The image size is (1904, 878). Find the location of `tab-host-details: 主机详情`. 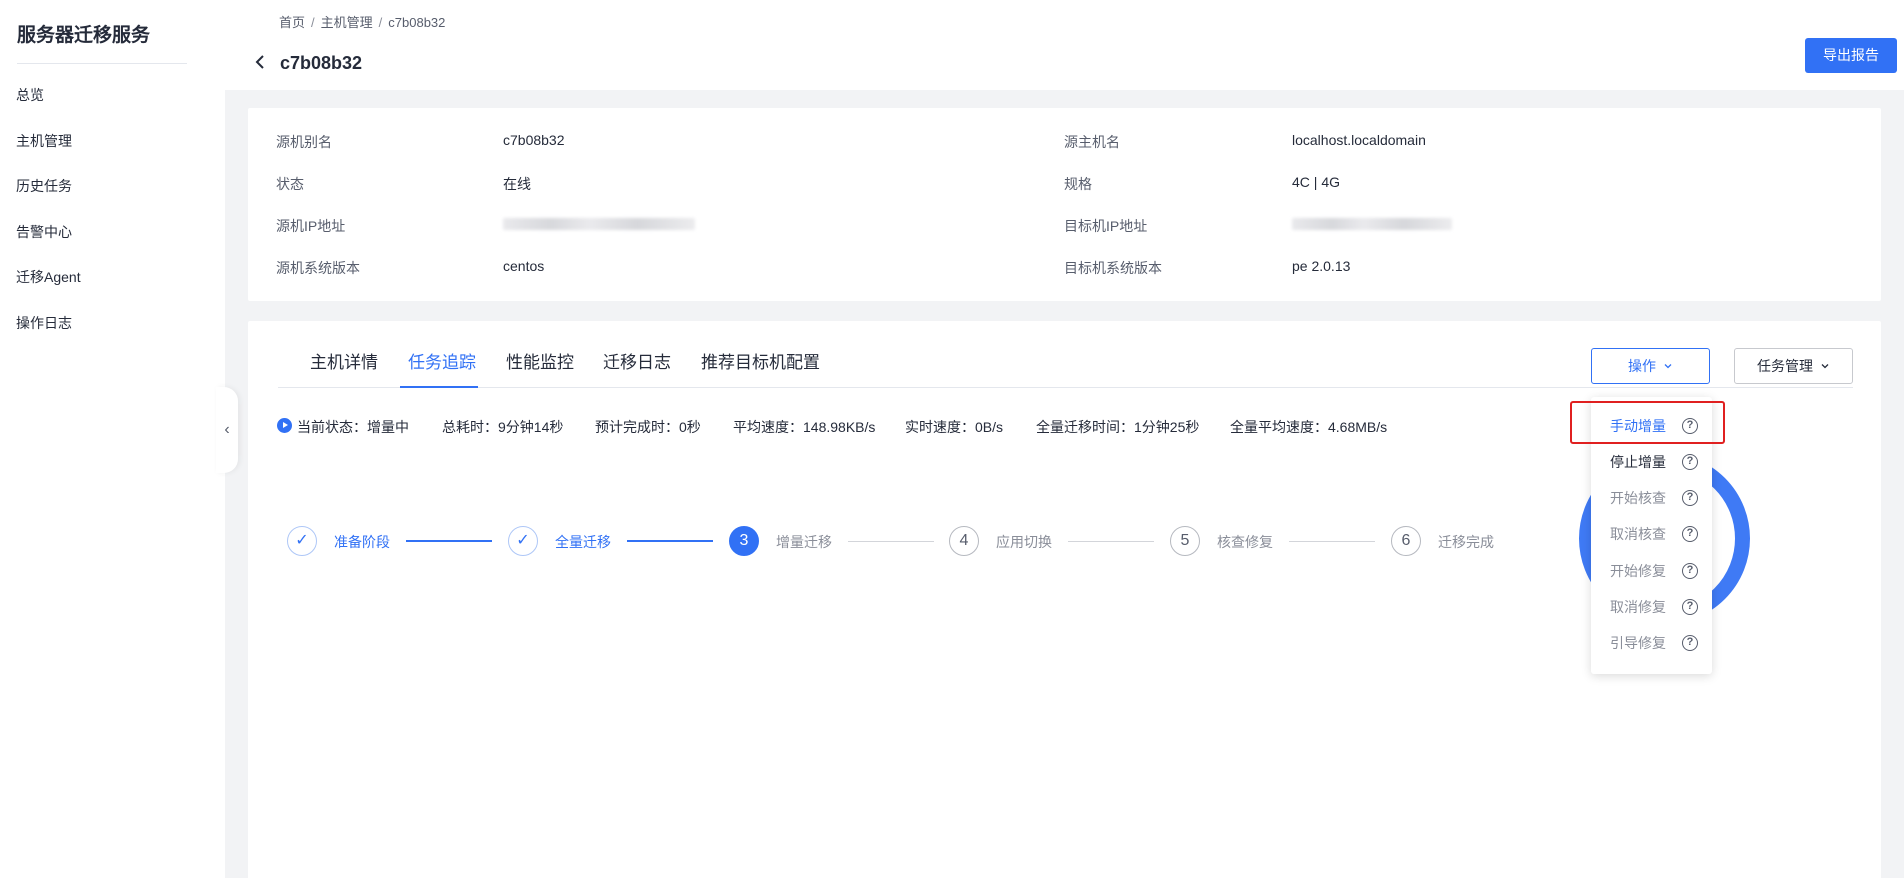

tab-host-details: 主机详情 is located at coordinates (344, 360).